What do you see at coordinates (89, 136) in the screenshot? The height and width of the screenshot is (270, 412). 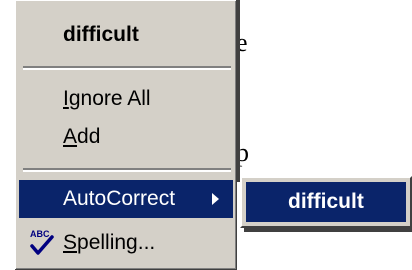 I see `add-label: dd` at bounding box center [89, 136].